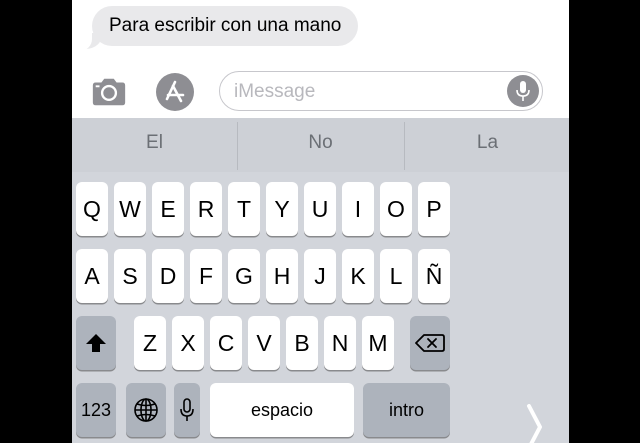  Describe the element at coordinates (282, 209) in the screenshot. I see `key-y: Y` at that location.